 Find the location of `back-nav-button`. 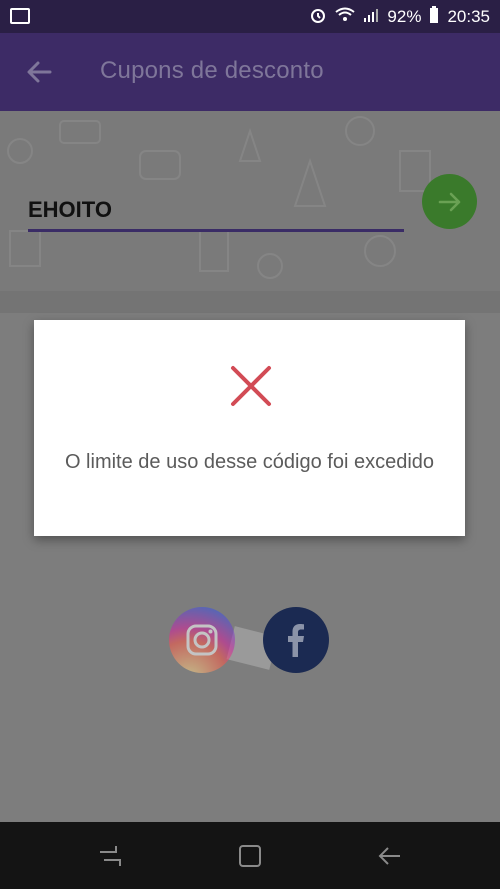

back-nav-button is located at coordinates (390, 856).